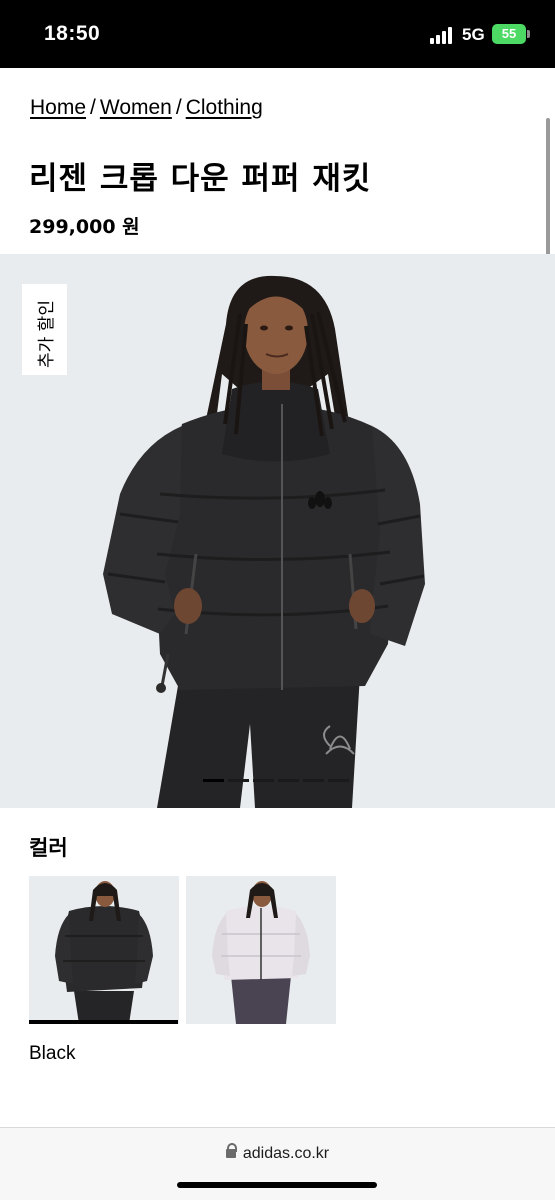 This screenshot has height=1200, width=555. Describe the element at coordinates (231, 1150) in the screenshot. I see `lock-icon` at that location.